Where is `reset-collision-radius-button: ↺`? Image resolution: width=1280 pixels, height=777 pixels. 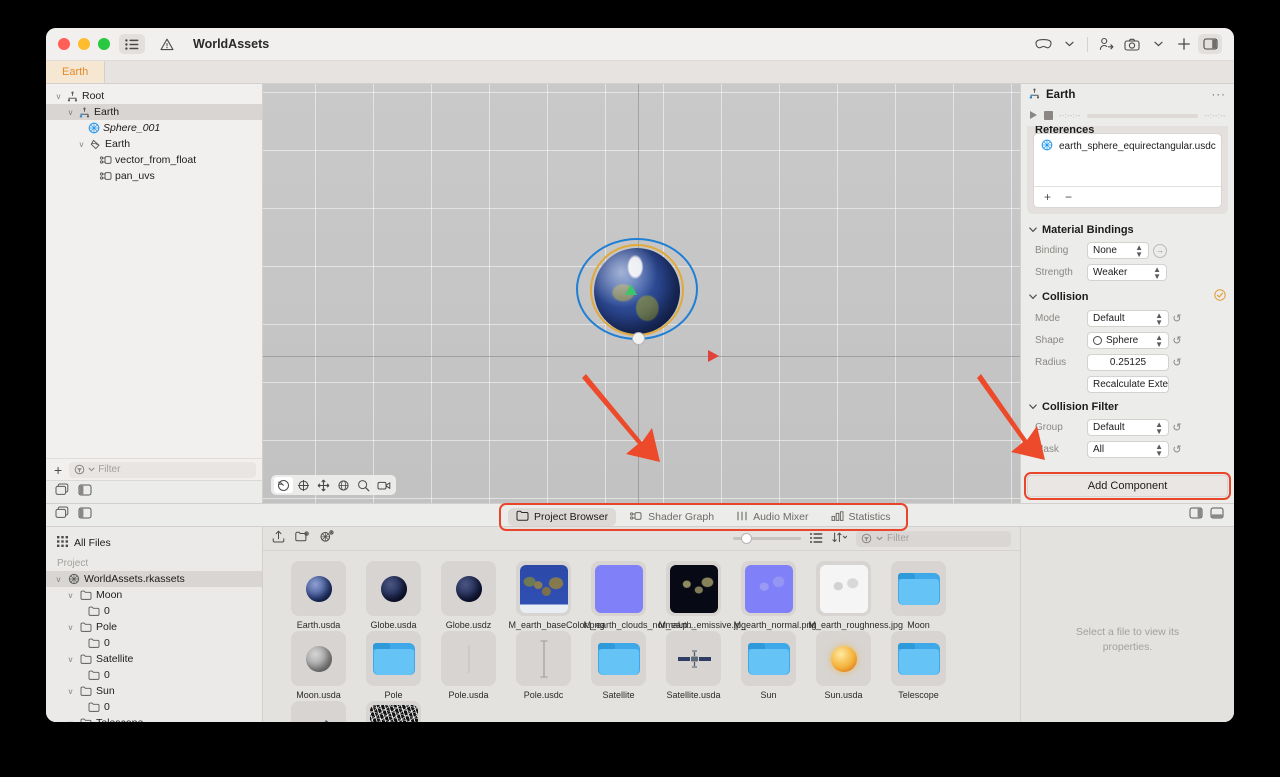 reset-collision-radius-button: ↺ is located at coordinates (1177, 362).